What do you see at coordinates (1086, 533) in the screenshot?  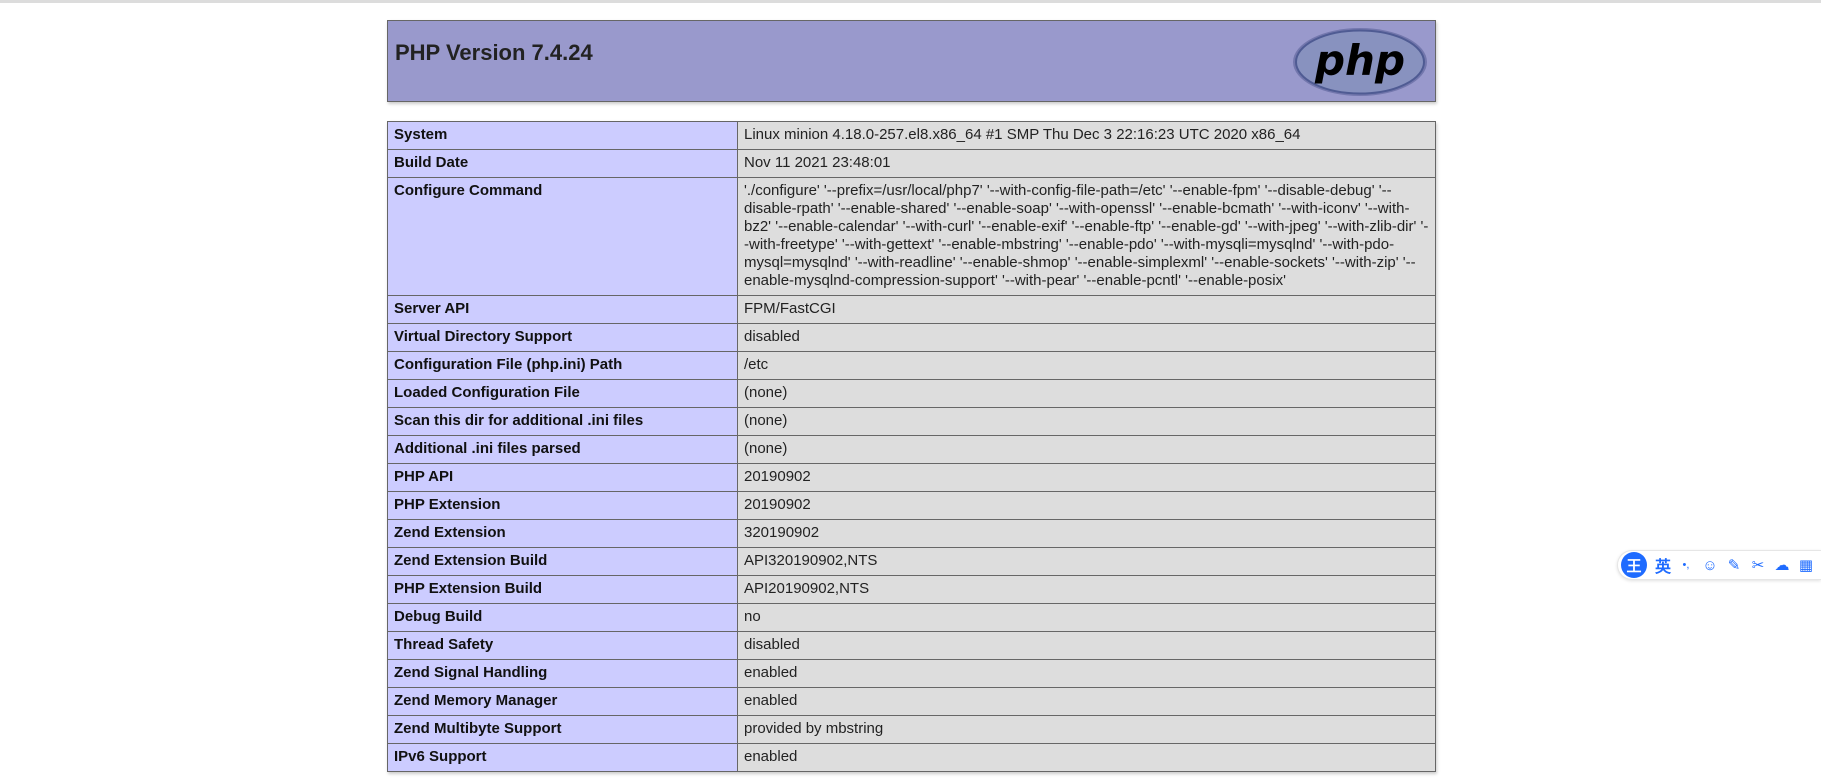 I see `row-value: 320190902` at bounding box center [1086, 533].